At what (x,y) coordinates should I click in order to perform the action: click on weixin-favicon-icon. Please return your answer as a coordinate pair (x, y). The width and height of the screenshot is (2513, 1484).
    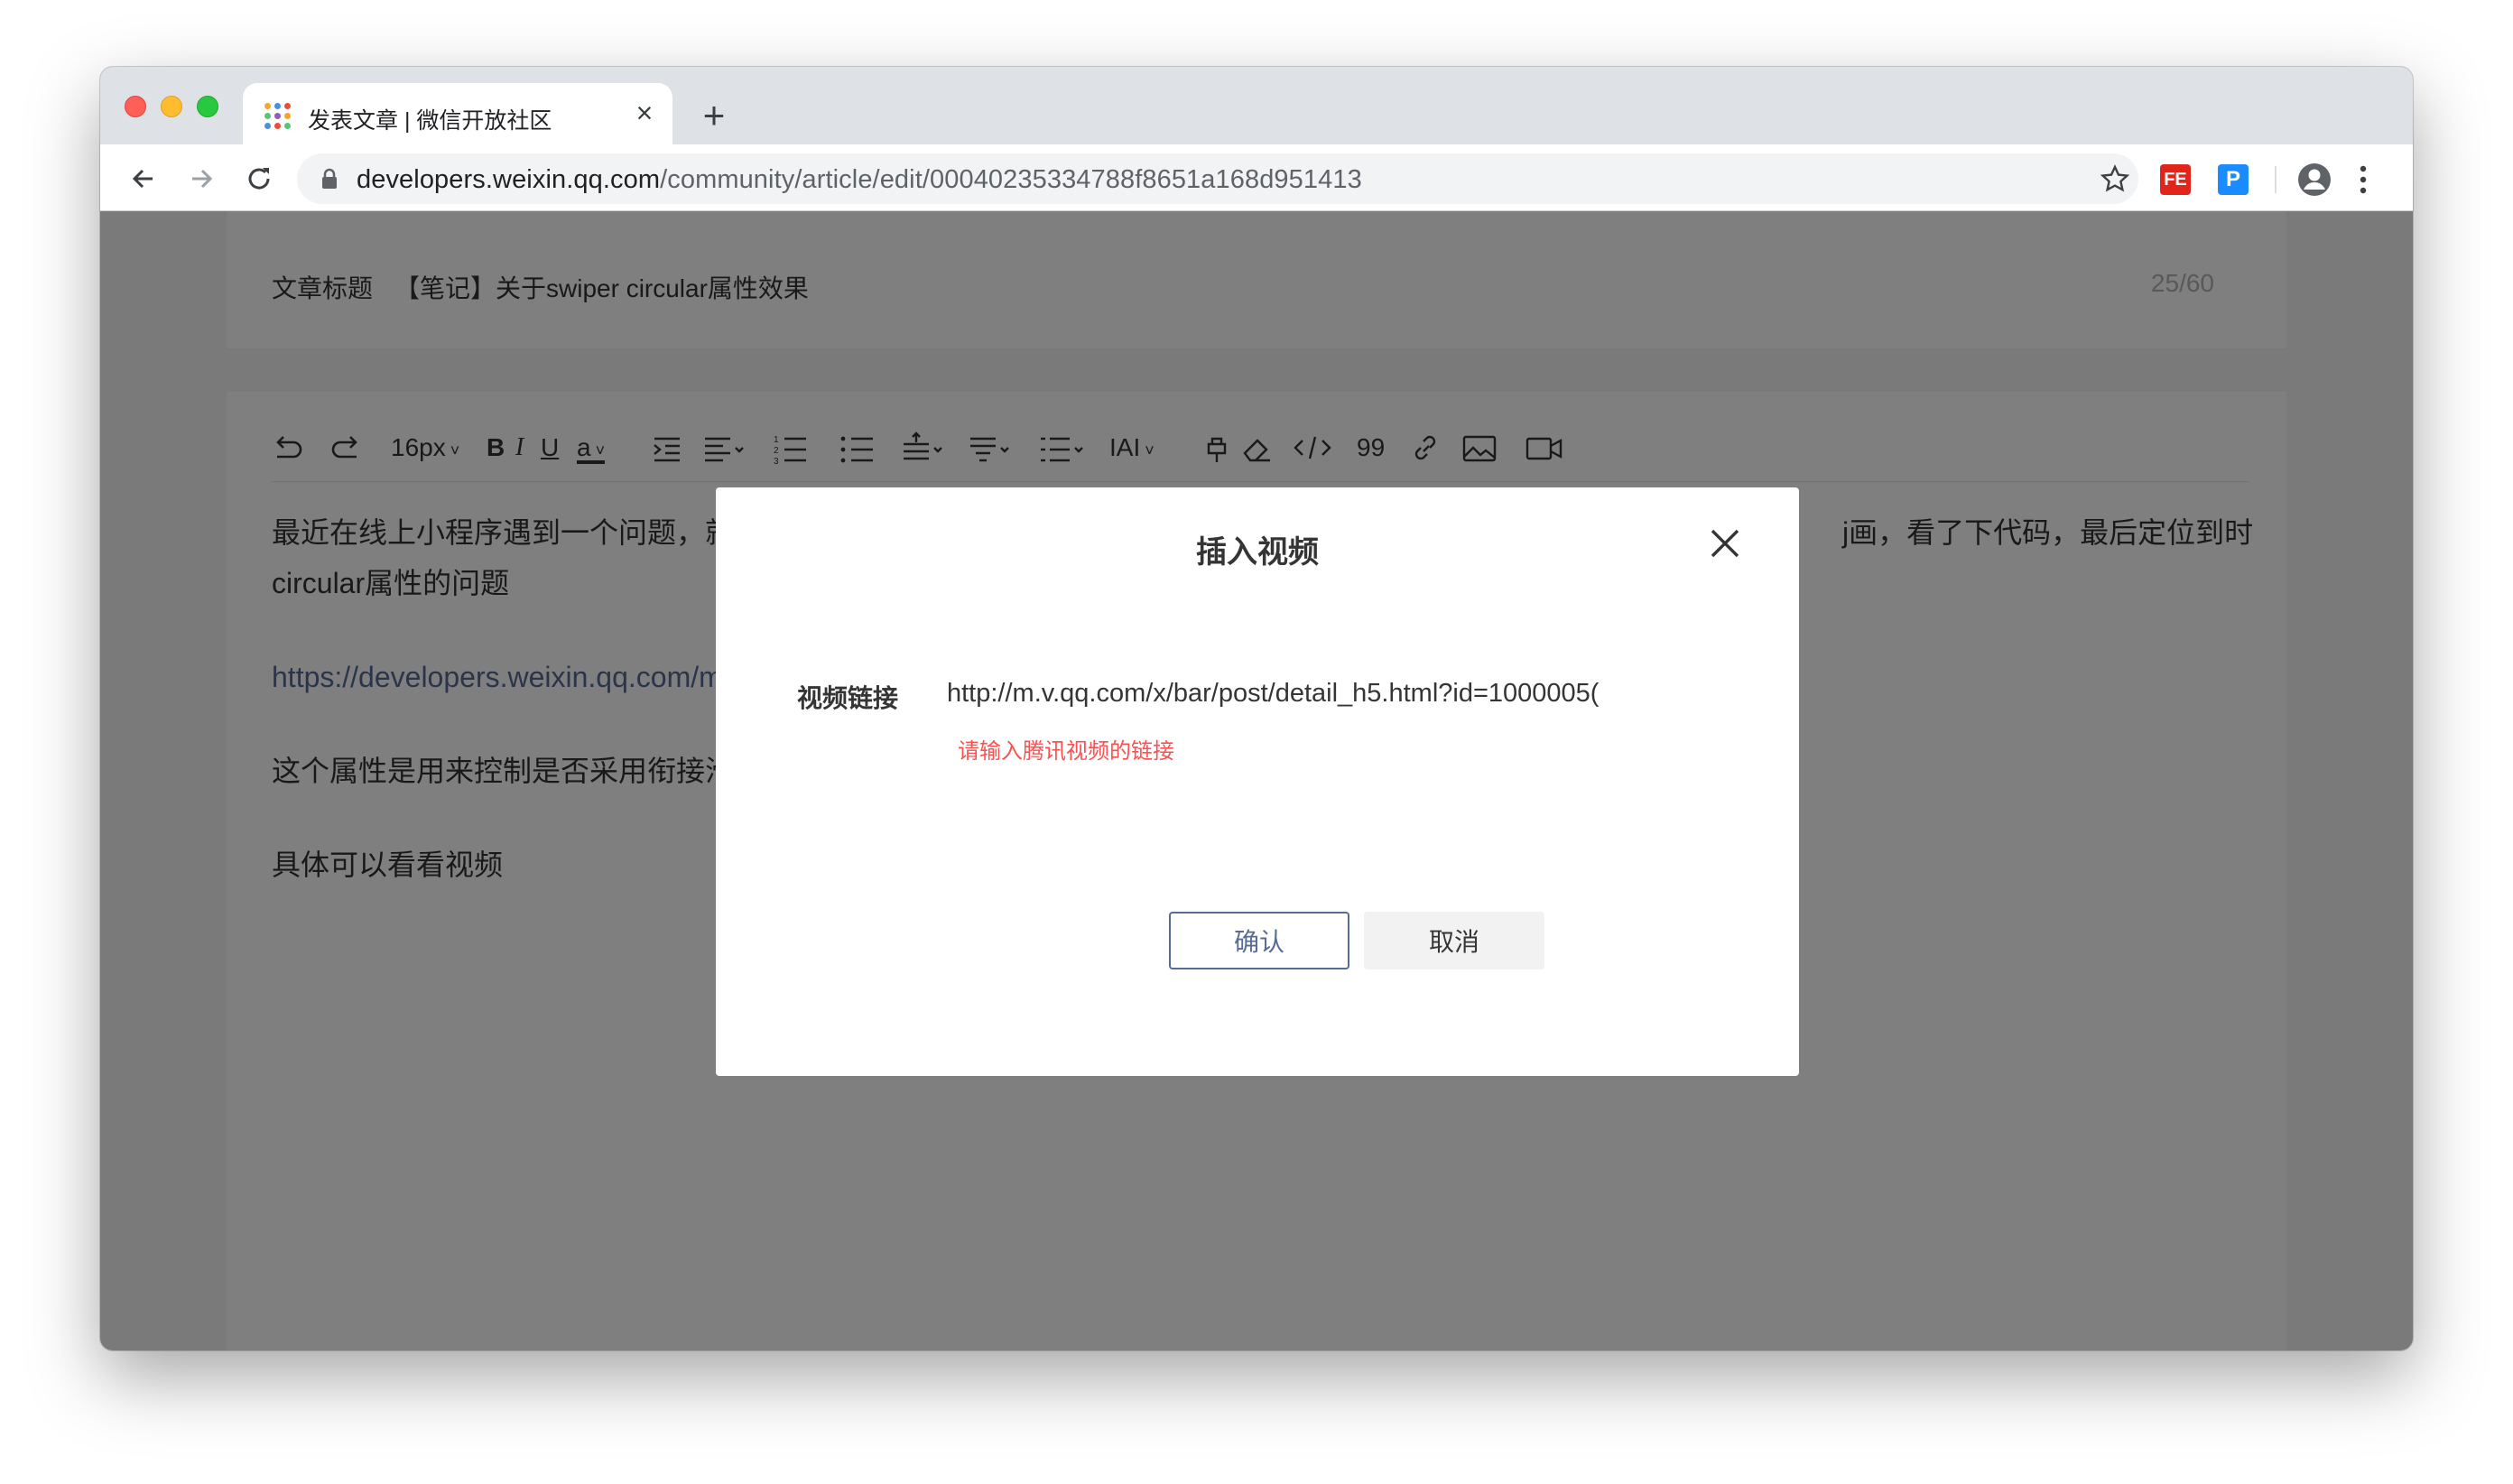
    Looking at the image, I should click on (278, 116).